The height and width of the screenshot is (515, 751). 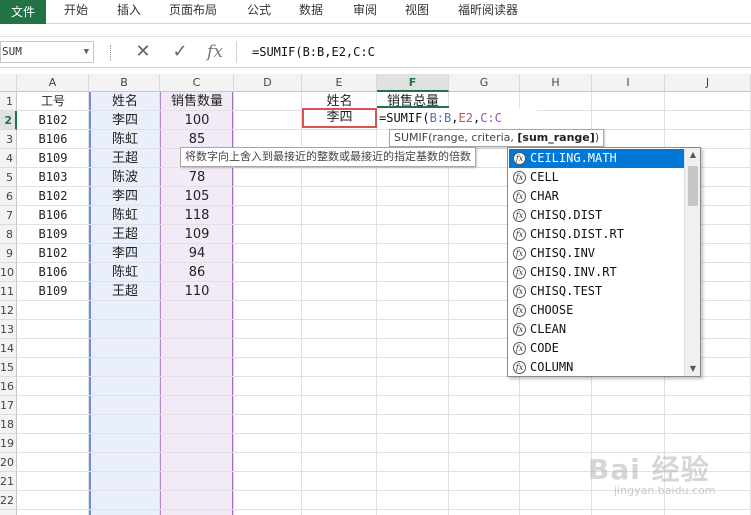 I want to click on row-header-20: 20, so click(x=8, y=462).